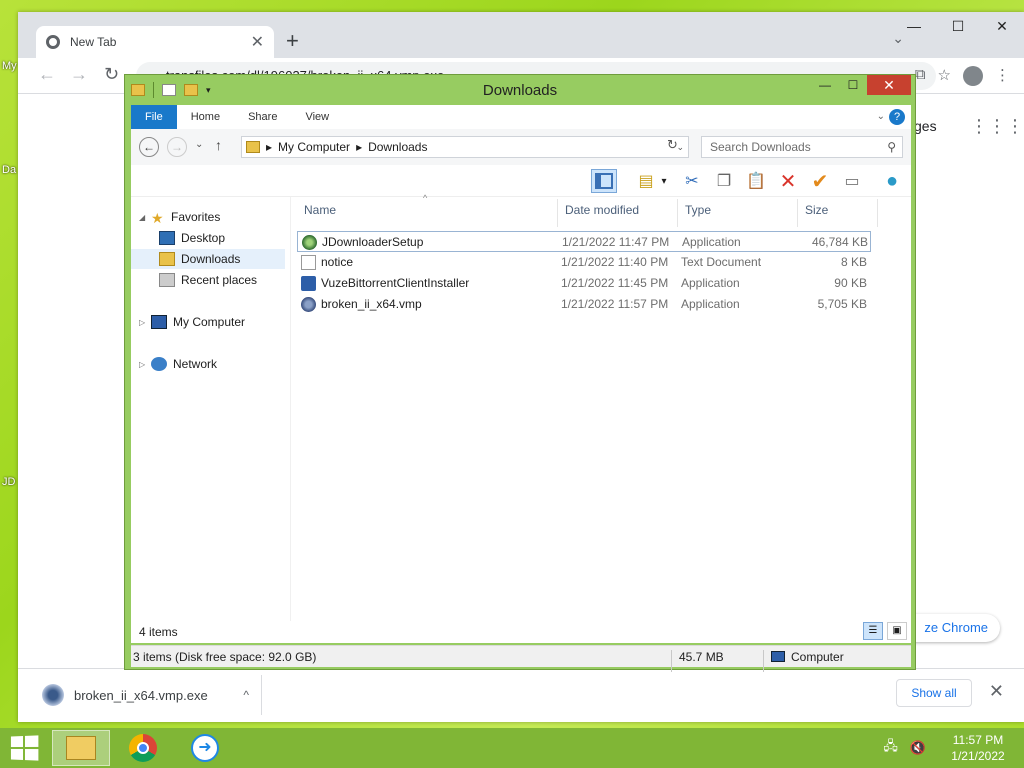 The height and width of the screenshot is (768, 1024). What do you see at coordinates (891, 147) in the screenshot?
I see `search-icon: ⚲` at bounding box center [891, 147].